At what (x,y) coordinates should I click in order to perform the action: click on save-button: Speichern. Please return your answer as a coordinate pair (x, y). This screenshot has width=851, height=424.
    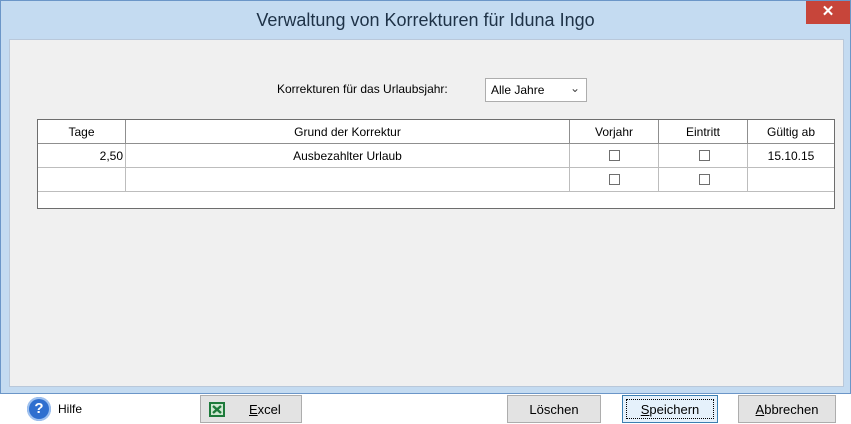
    Looking at the image, I should click on (670, 409).